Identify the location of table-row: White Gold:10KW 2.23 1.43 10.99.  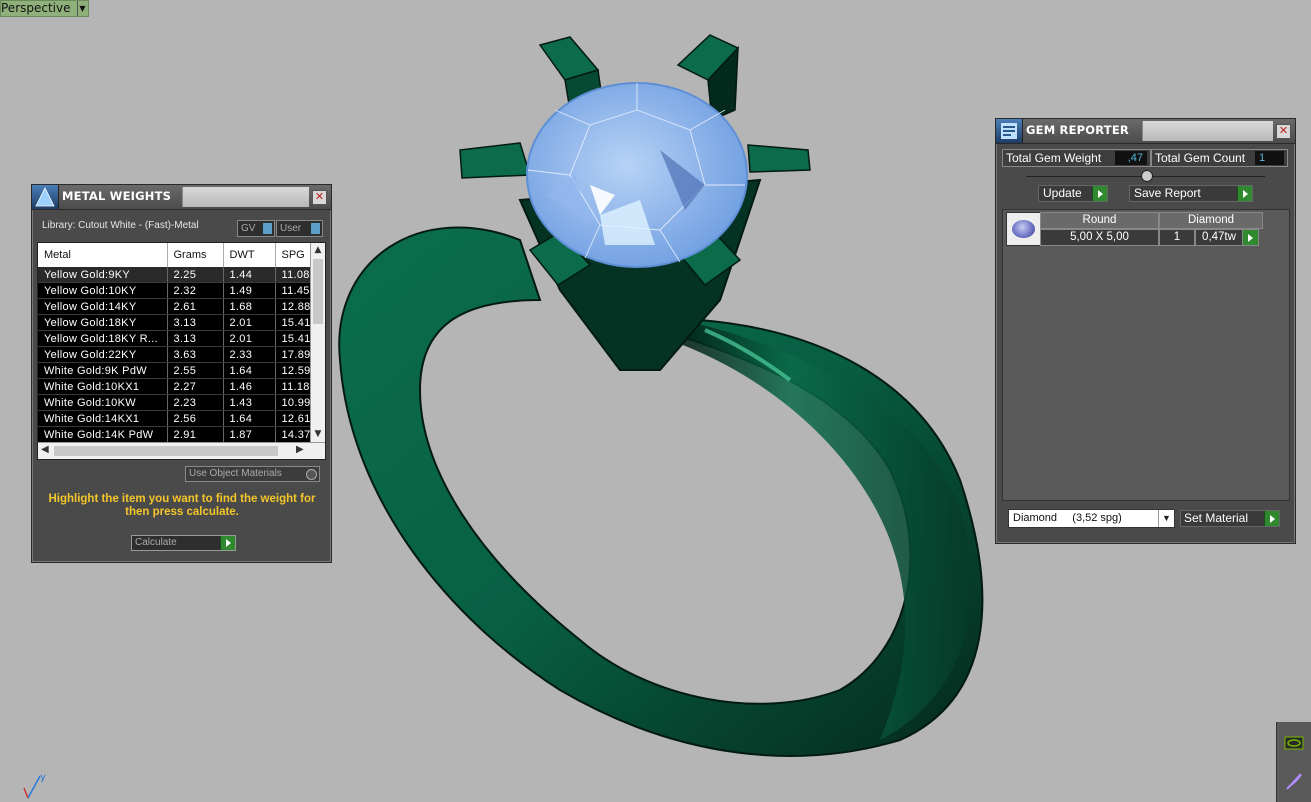
(174, 402).